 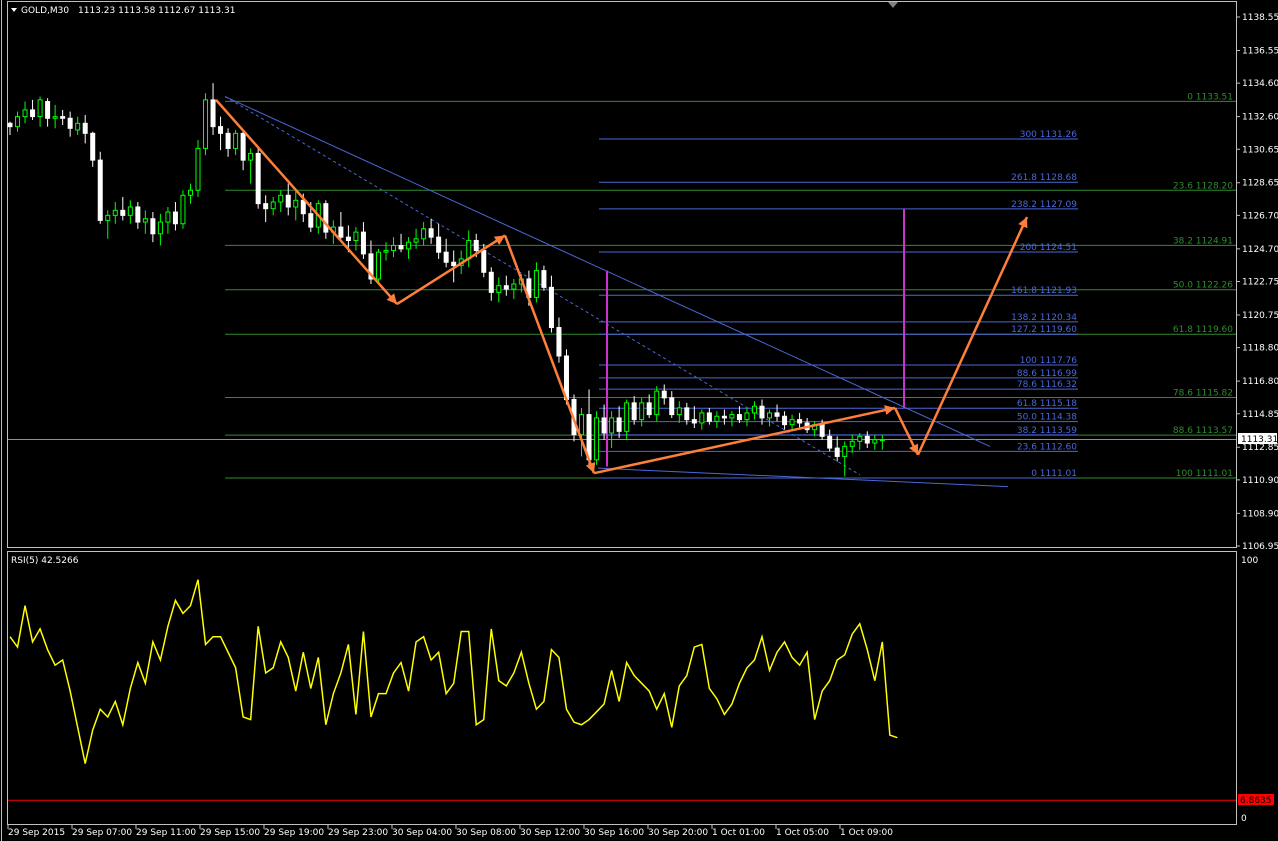 What do you see at coordinates (1259, 440) in the screenshot?
I see `current-price-value: 1113.31` at bounding box center [1259, 440].